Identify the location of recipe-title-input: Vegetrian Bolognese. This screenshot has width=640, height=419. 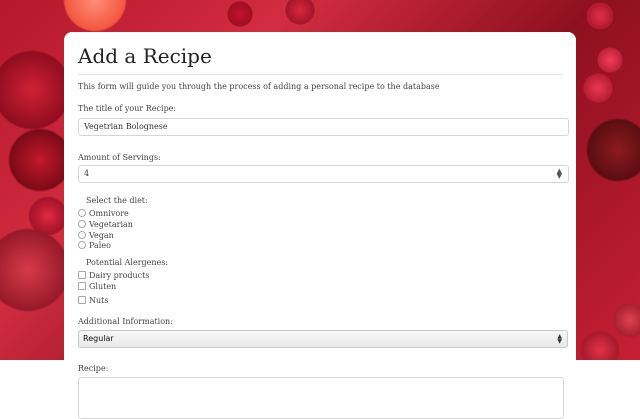
(323, 127).